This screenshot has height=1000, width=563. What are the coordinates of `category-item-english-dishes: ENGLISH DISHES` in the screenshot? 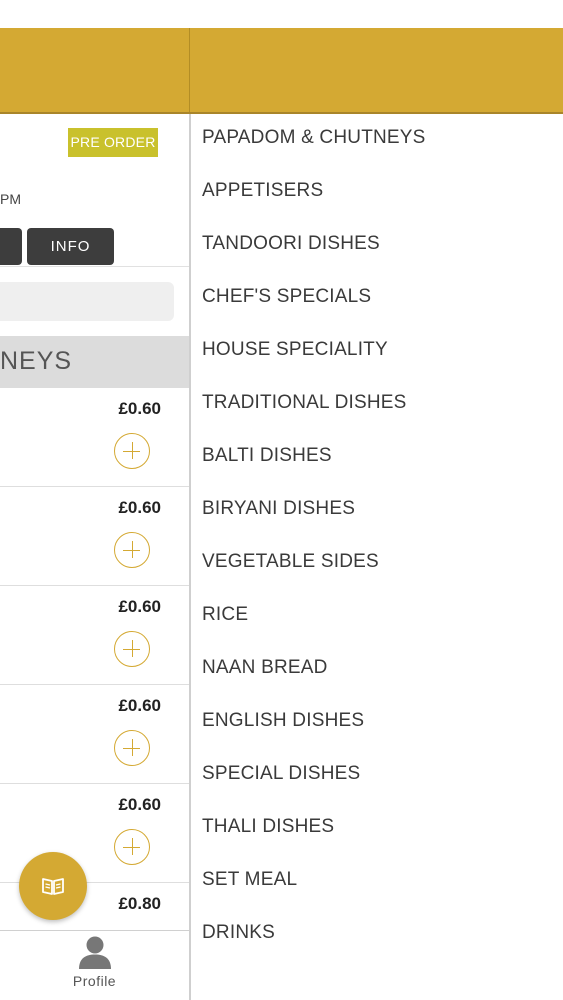 It's located at (283, 725).